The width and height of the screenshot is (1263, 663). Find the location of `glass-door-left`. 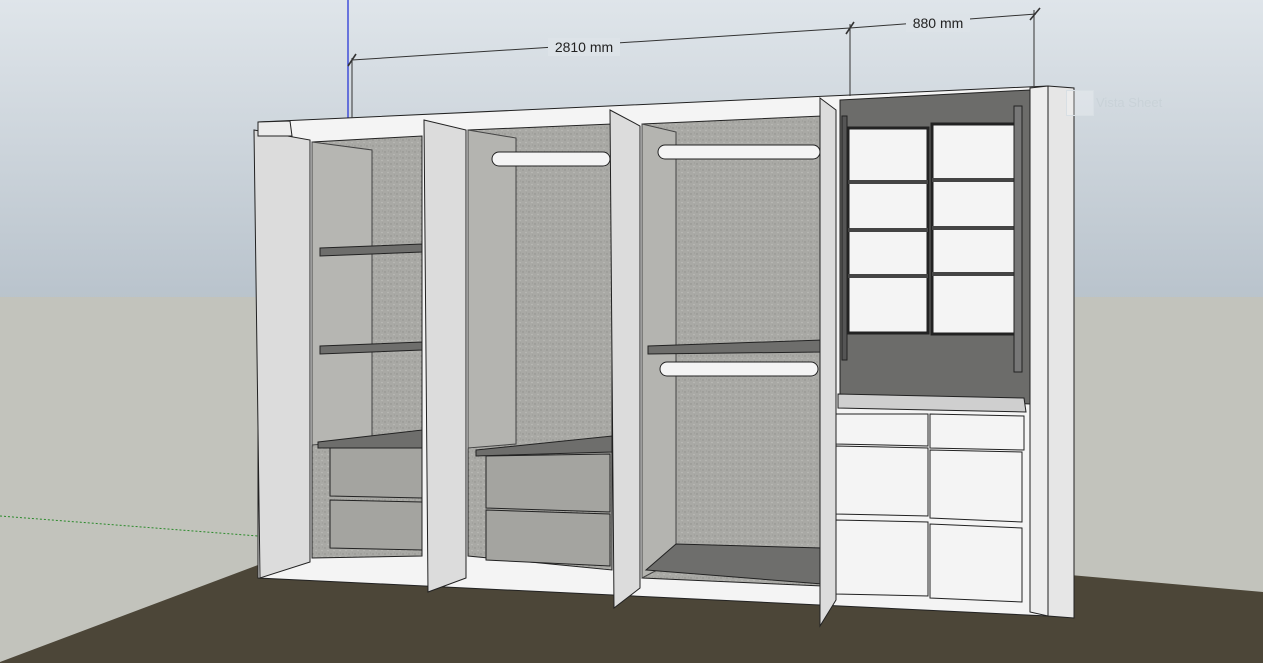

glass-door-left is located at coordinates (888, 230).